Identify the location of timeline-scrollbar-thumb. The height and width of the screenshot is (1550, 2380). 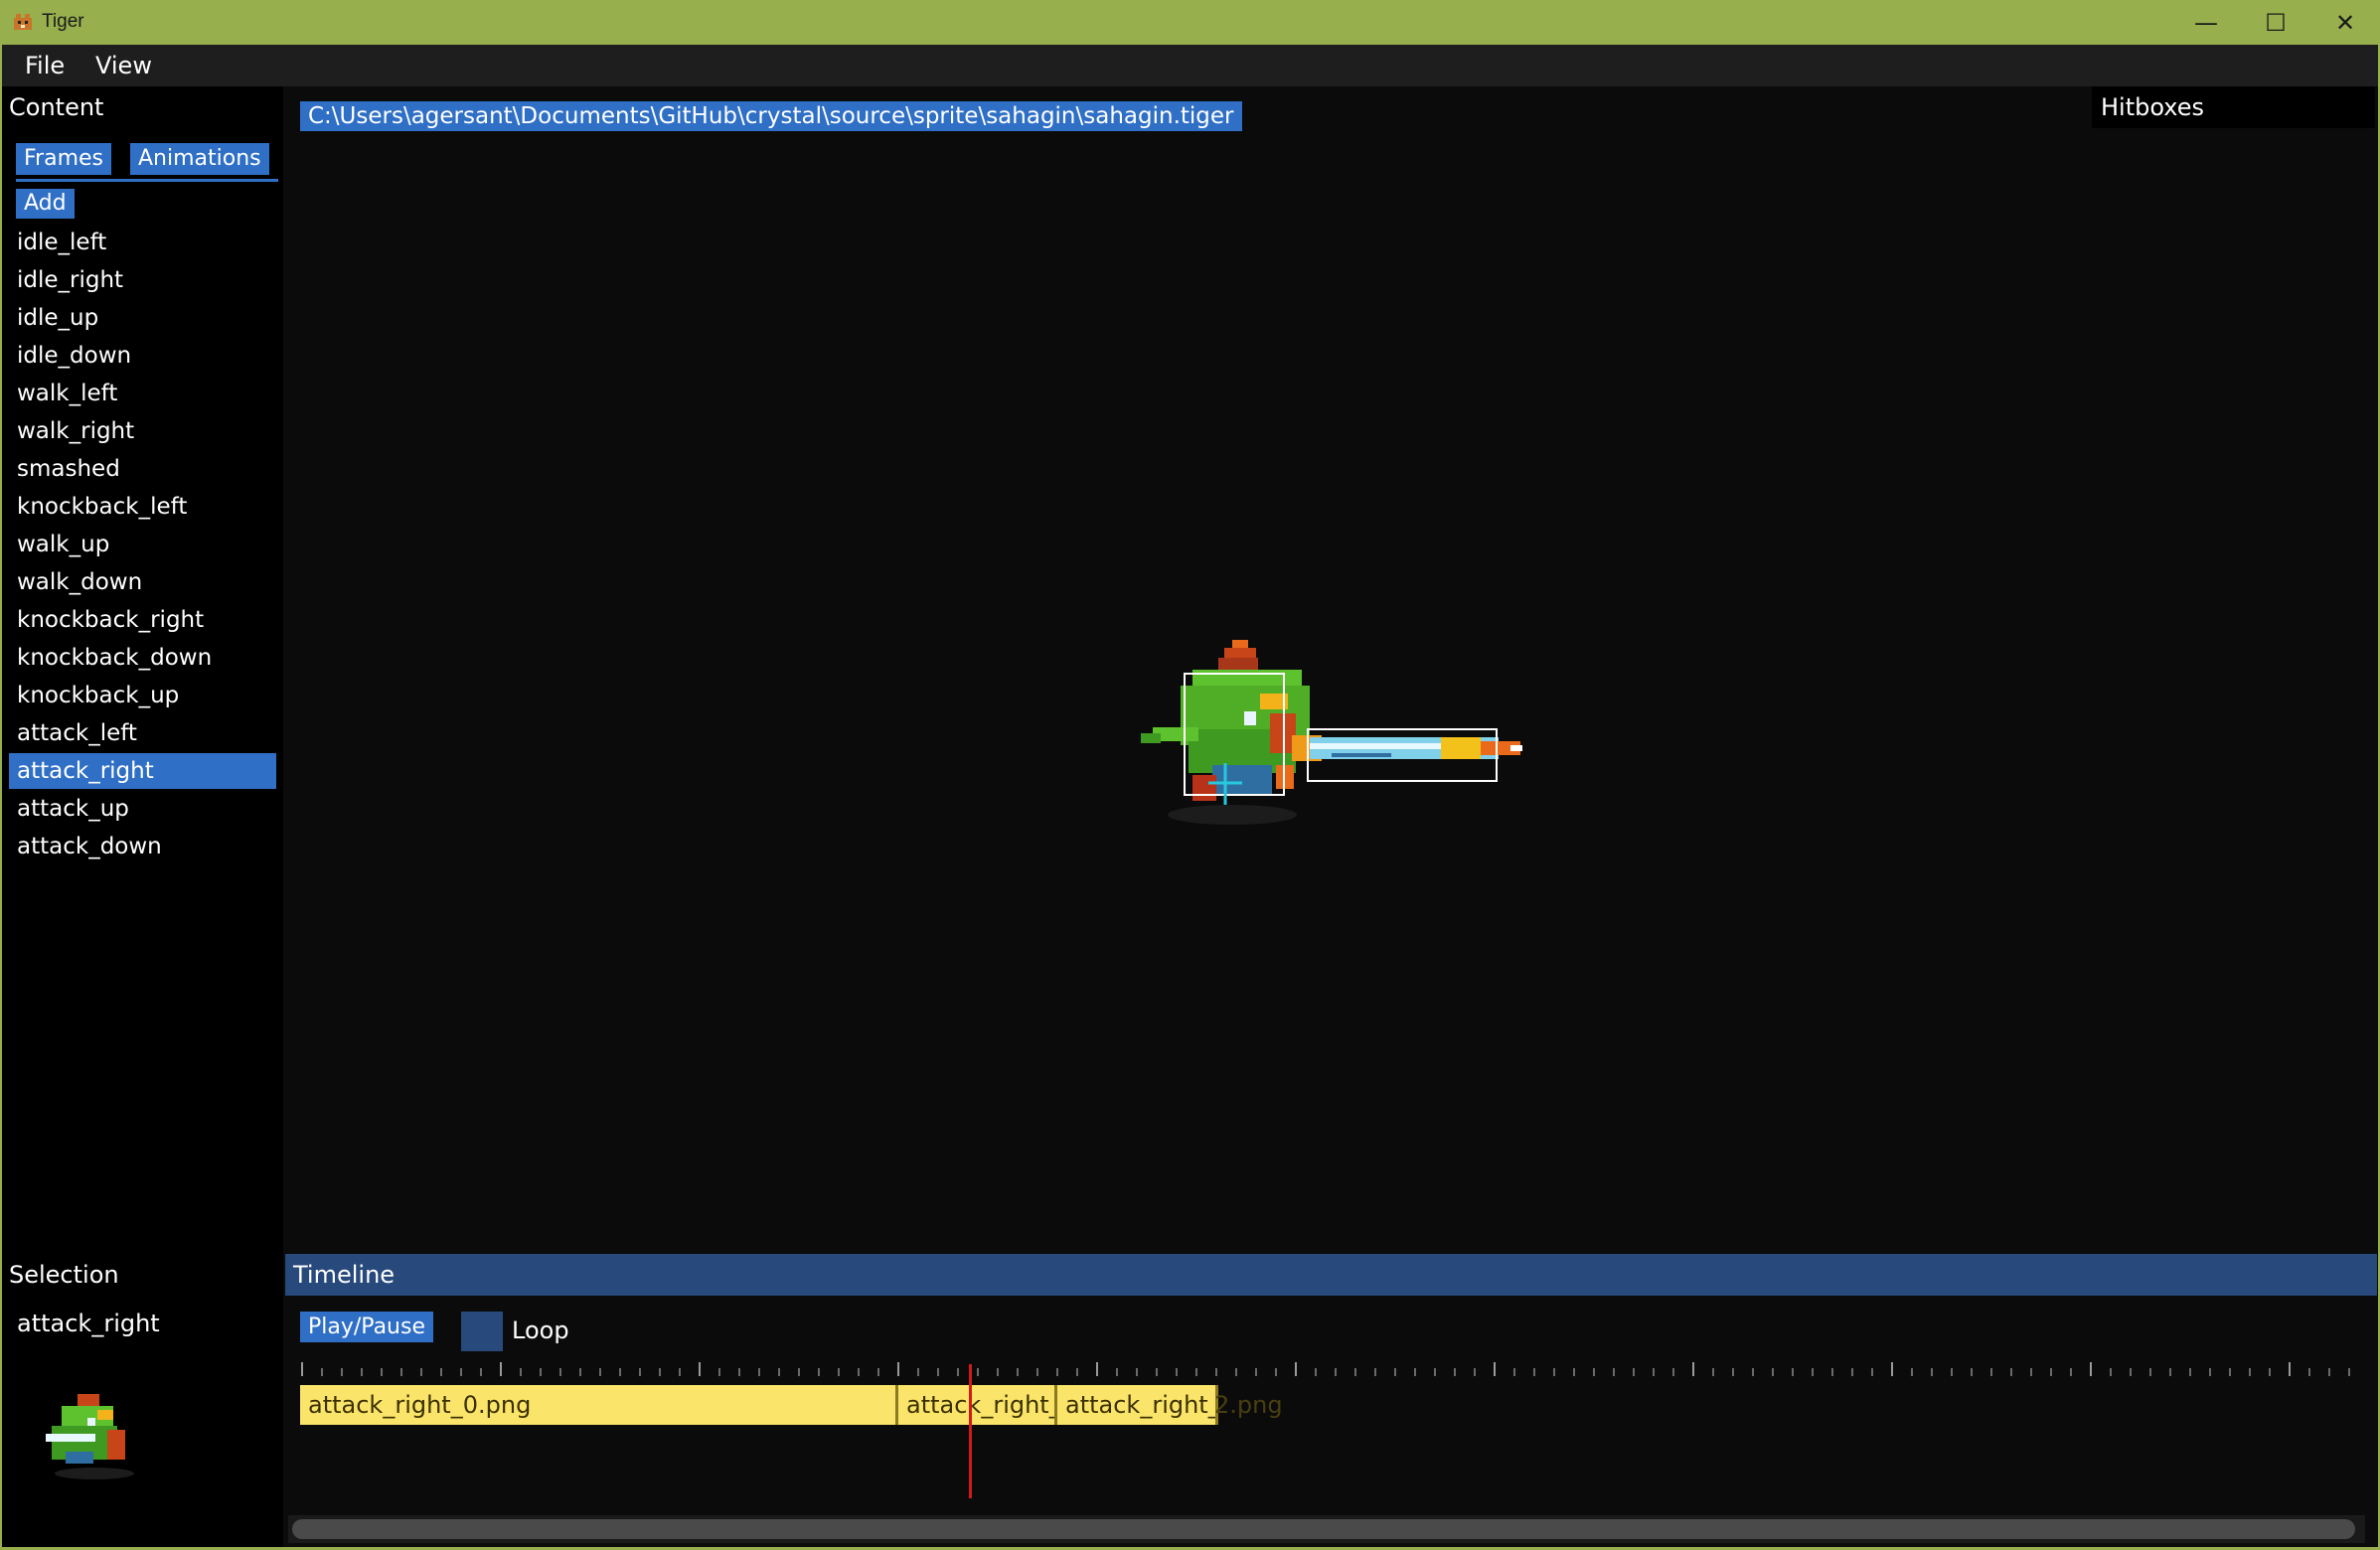
(1323, 1529).